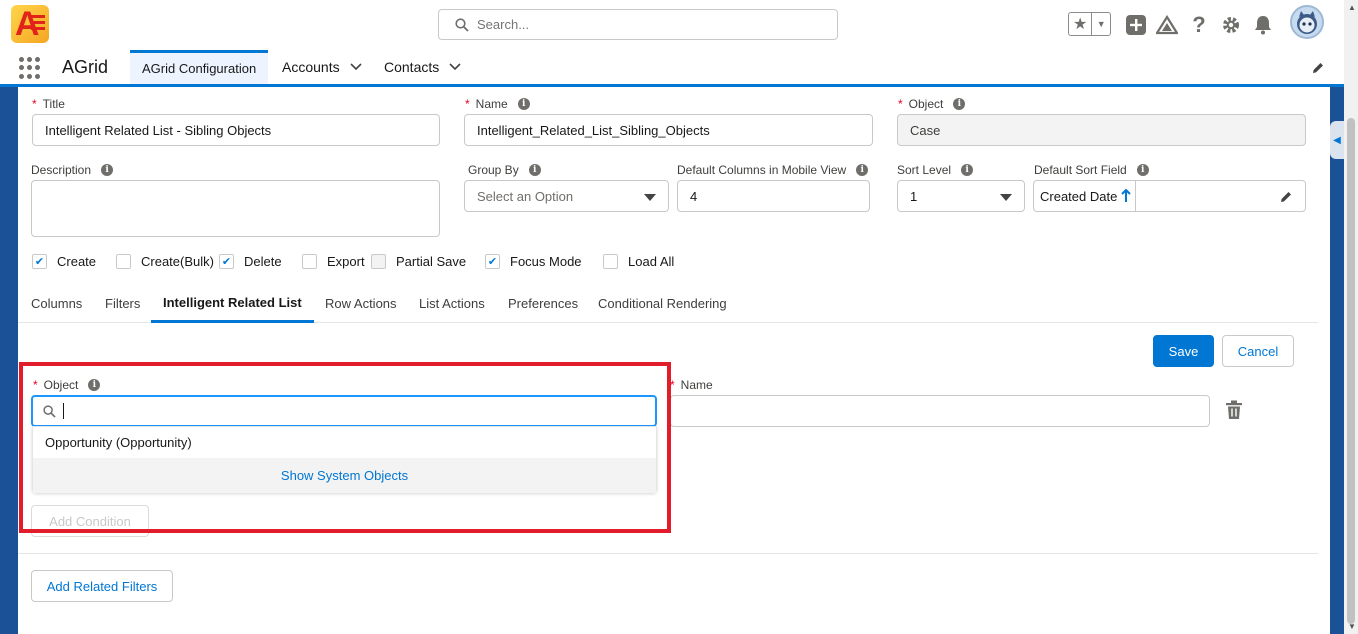 The width and height of the screenshot is (1358, 634). What do you see at coordinates (311, 67) in the screenshot?
I see `nav-tab-label: Accounts` at bounding box center [311, 67].